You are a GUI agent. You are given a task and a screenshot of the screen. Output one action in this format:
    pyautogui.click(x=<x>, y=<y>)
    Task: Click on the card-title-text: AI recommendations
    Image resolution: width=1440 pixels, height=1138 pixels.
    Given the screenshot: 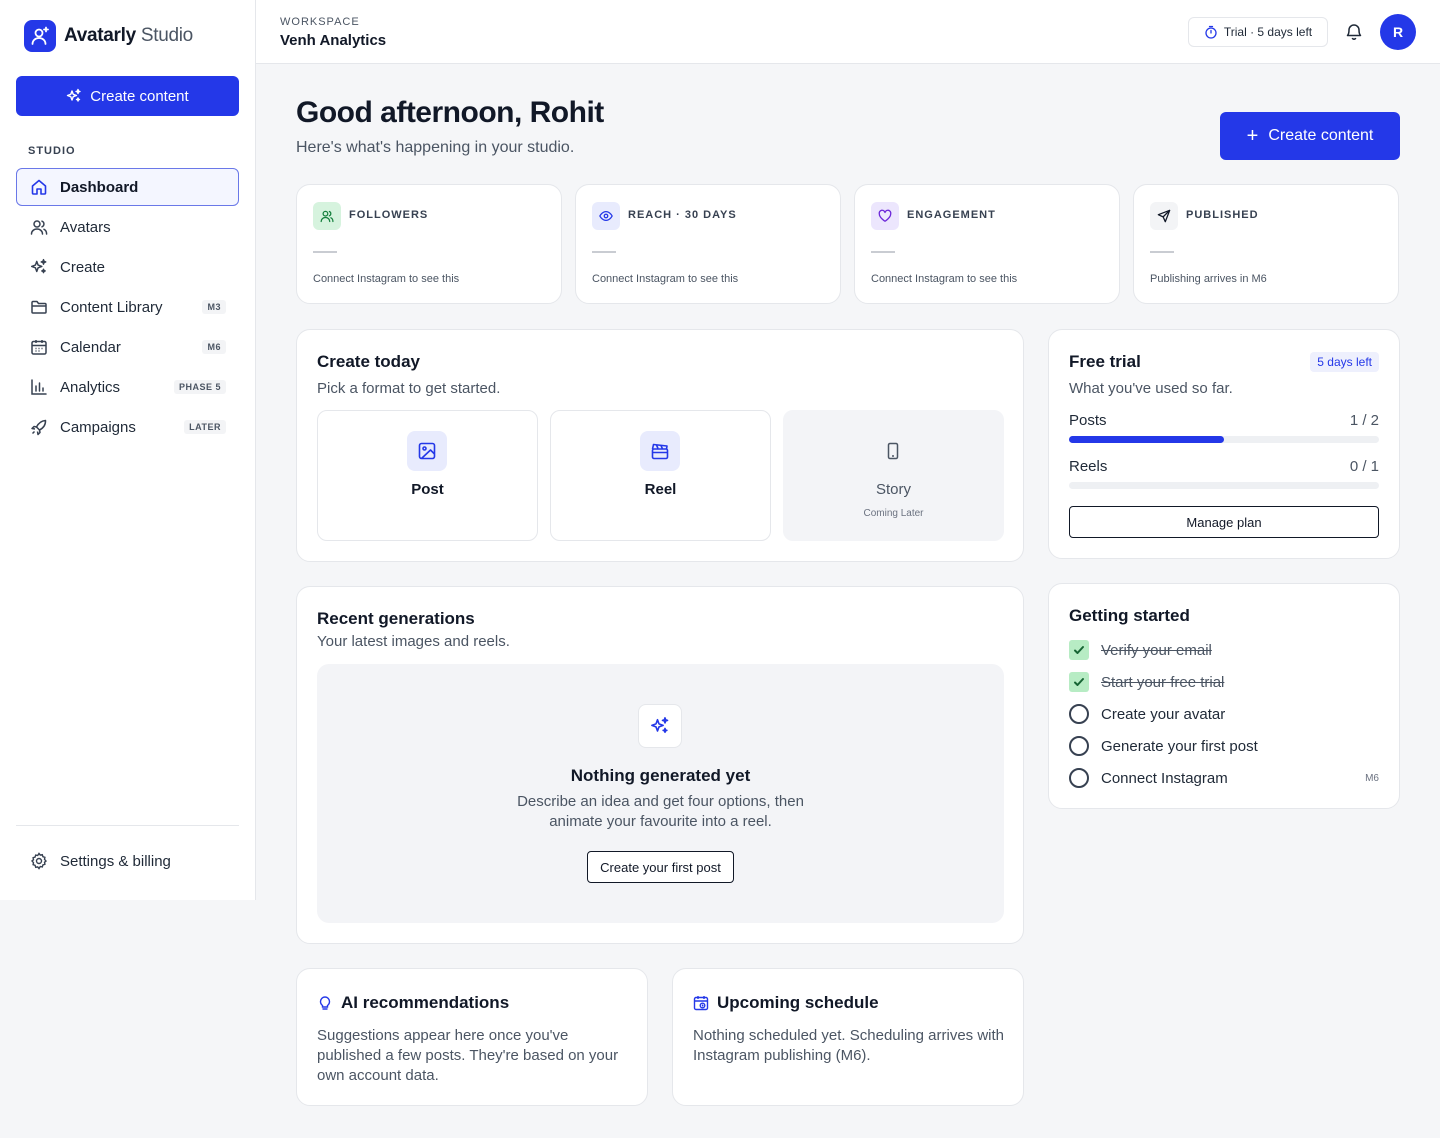 What is the action you would take?
    pyautogui.click(x=425, y=1002)
    